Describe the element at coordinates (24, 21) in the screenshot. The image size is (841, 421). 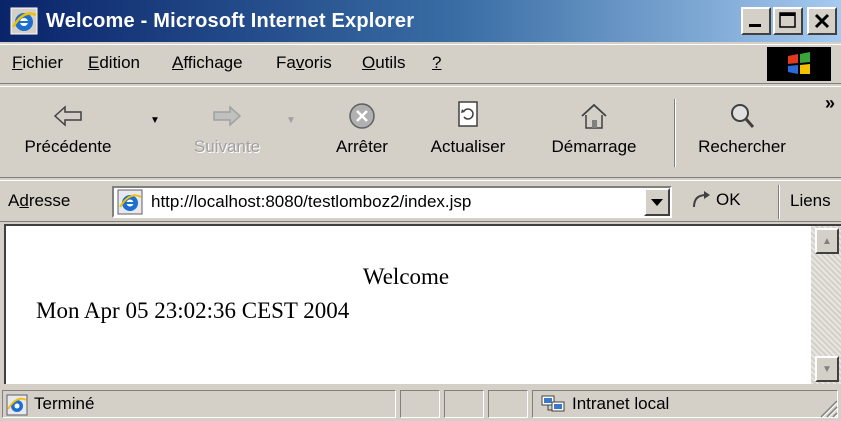
I see `ie-logo-icon` at that location.